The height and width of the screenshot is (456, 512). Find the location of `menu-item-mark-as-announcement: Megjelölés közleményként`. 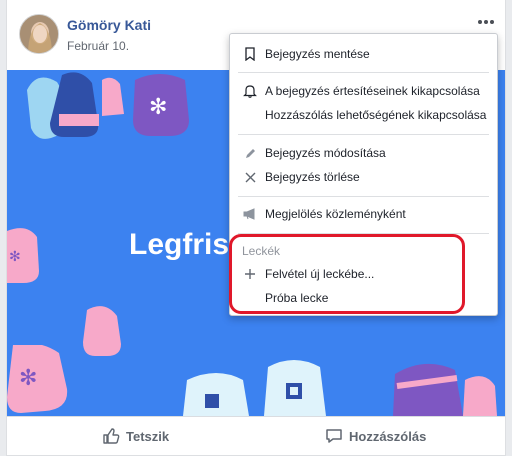

menu-item-mark-as-announcement: Megjelölés közleményként is located at coordinates (363, 214).